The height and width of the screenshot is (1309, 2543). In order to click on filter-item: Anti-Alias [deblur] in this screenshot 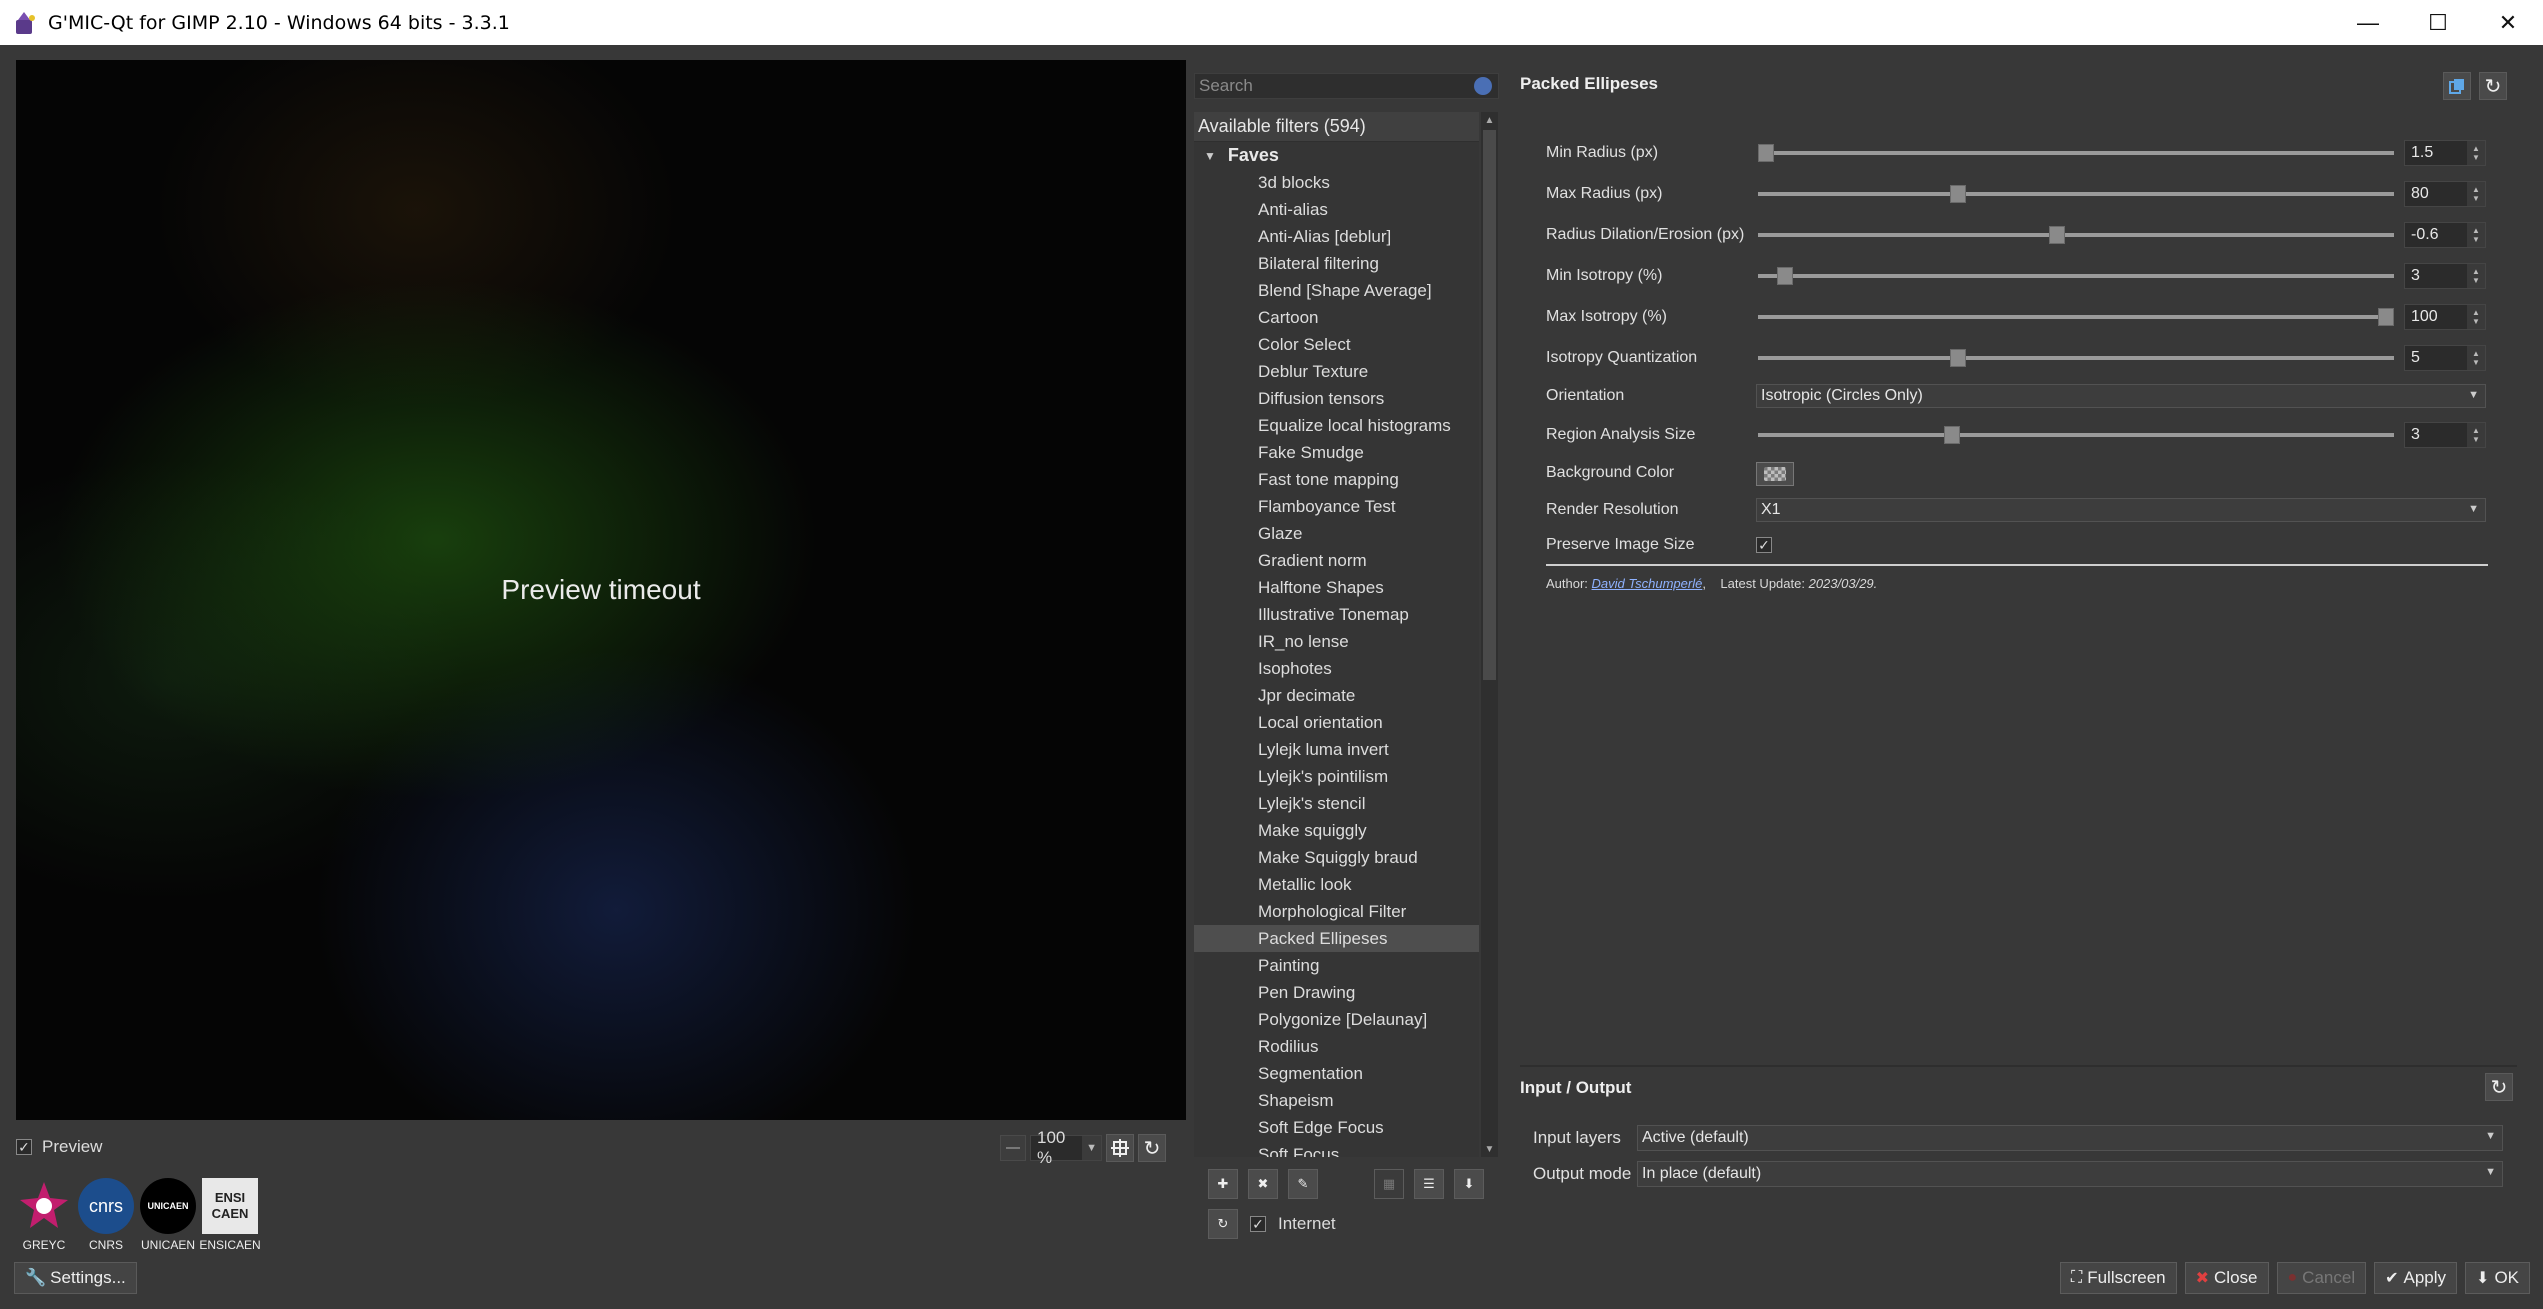, I will do `click(1336, 236)`.